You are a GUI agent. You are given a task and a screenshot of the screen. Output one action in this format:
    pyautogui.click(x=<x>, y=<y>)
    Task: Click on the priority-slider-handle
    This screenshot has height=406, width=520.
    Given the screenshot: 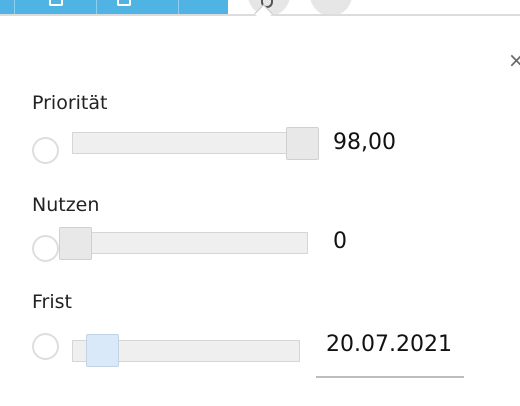 What is the action you would take?
    pyautogui.click(x=302, y=143)
    